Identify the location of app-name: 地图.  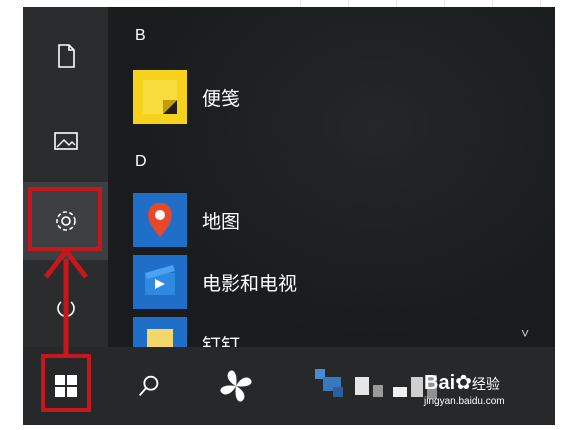
(221, 222).